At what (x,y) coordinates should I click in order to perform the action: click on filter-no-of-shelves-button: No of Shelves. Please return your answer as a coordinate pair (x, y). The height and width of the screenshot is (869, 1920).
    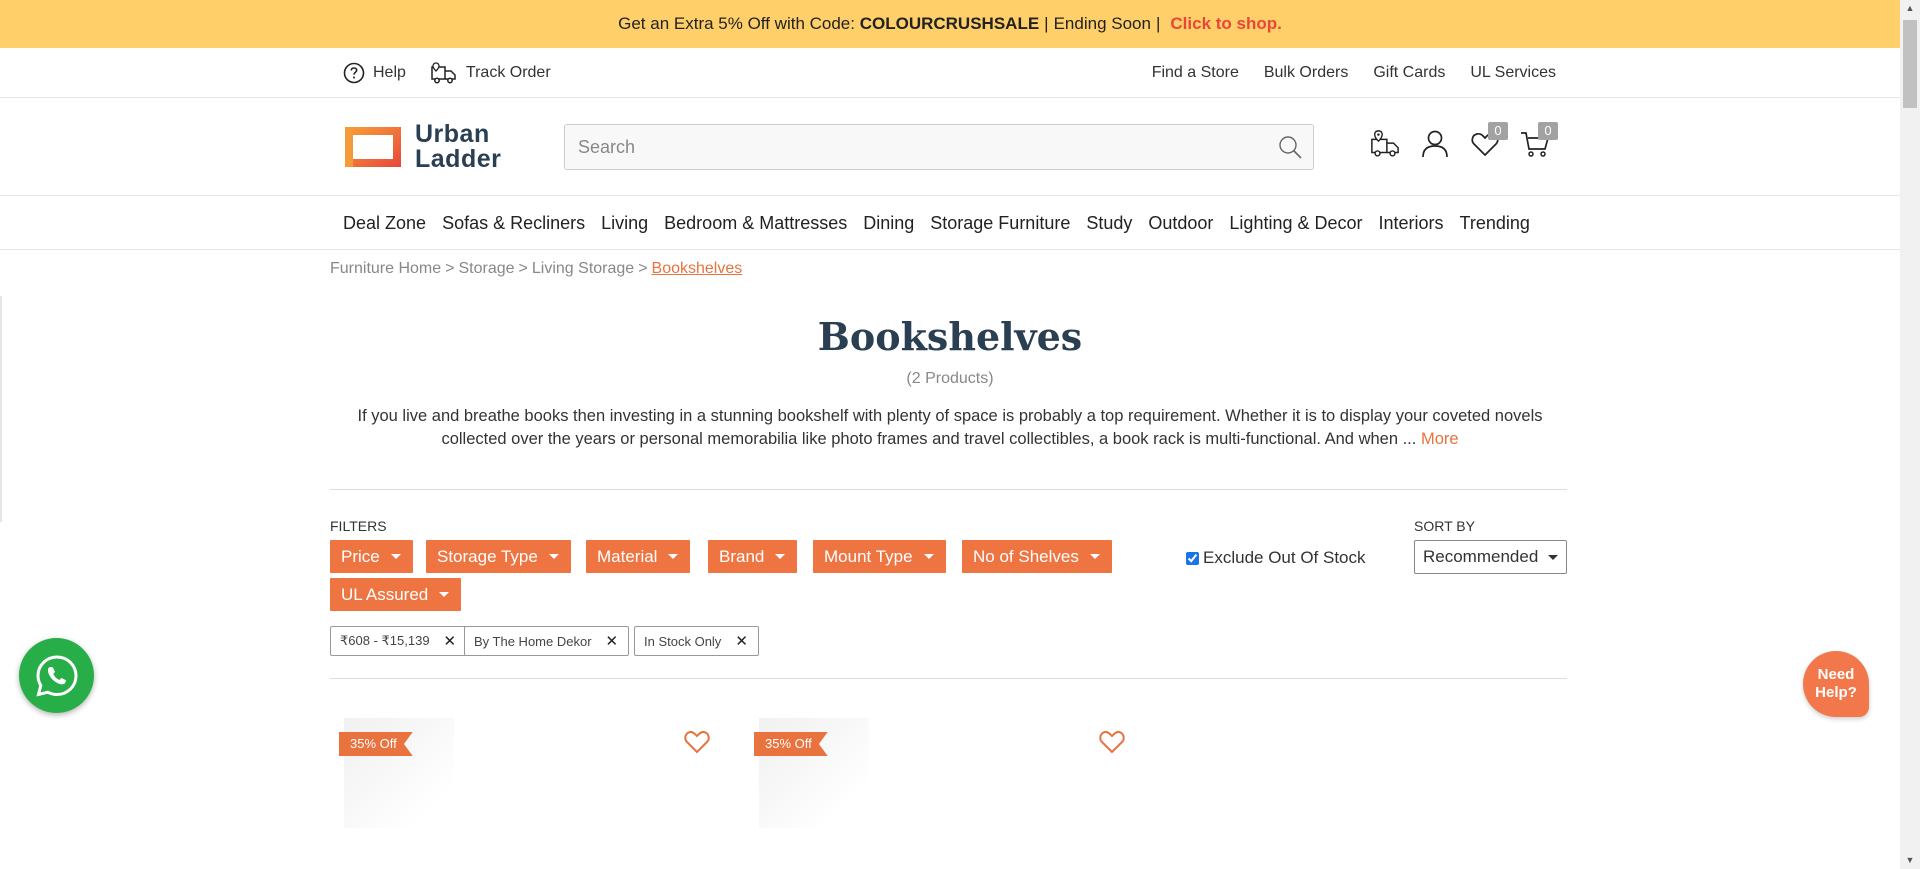
    Looking at the image, I should click on (1037, 556).